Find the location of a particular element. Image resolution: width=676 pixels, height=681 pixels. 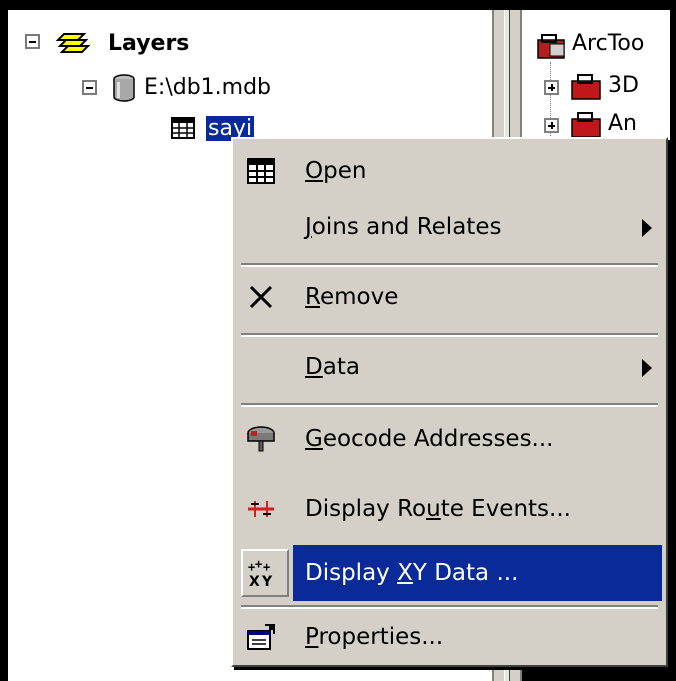

toolbox-3d-icon is located at coordinates (586, 87).